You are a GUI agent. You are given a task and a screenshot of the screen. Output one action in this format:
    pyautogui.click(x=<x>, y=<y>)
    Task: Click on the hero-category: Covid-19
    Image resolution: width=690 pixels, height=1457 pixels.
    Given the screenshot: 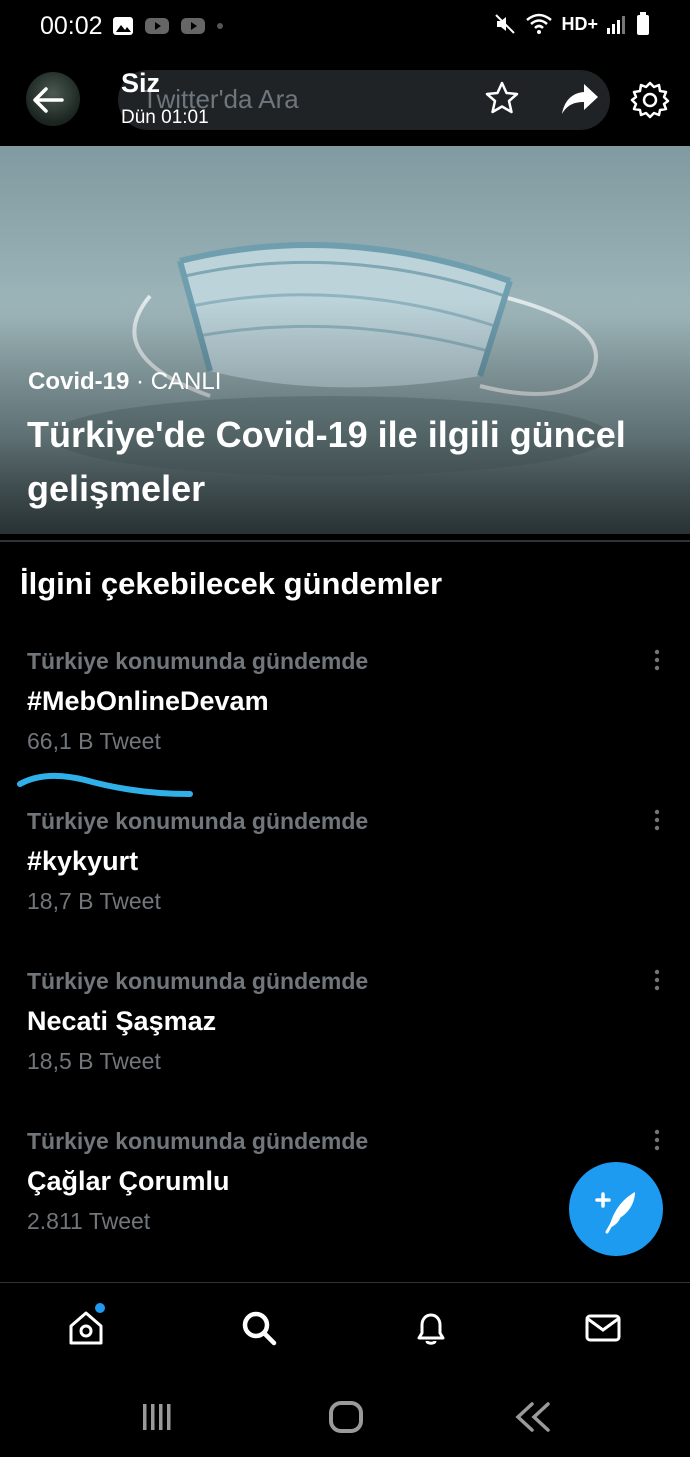 What is the action you would take?
    pyautogui.click(x=79, y=381)
    